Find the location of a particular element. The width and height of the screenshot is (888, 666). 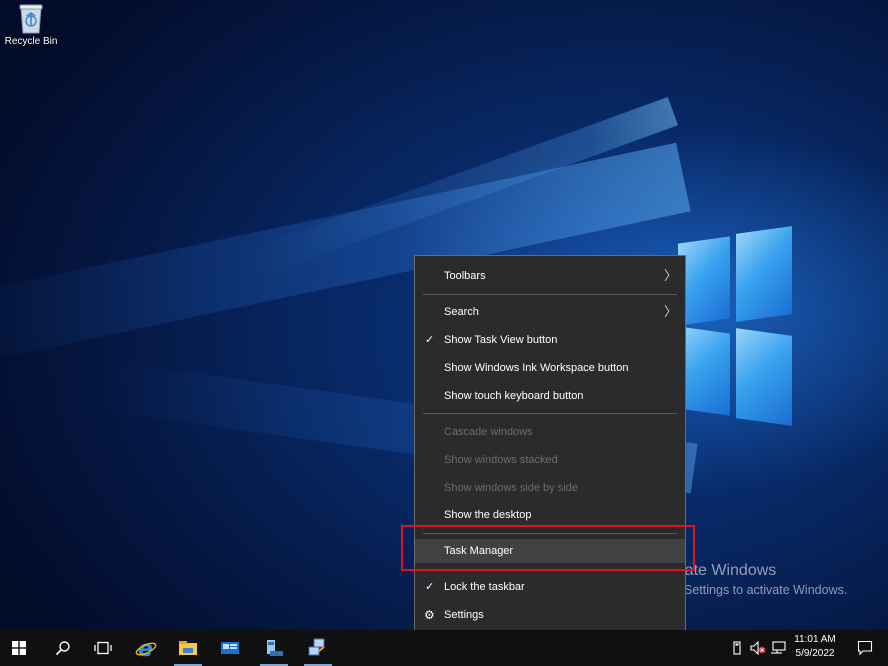

task-view-icon is located at coordinates (103, 648).